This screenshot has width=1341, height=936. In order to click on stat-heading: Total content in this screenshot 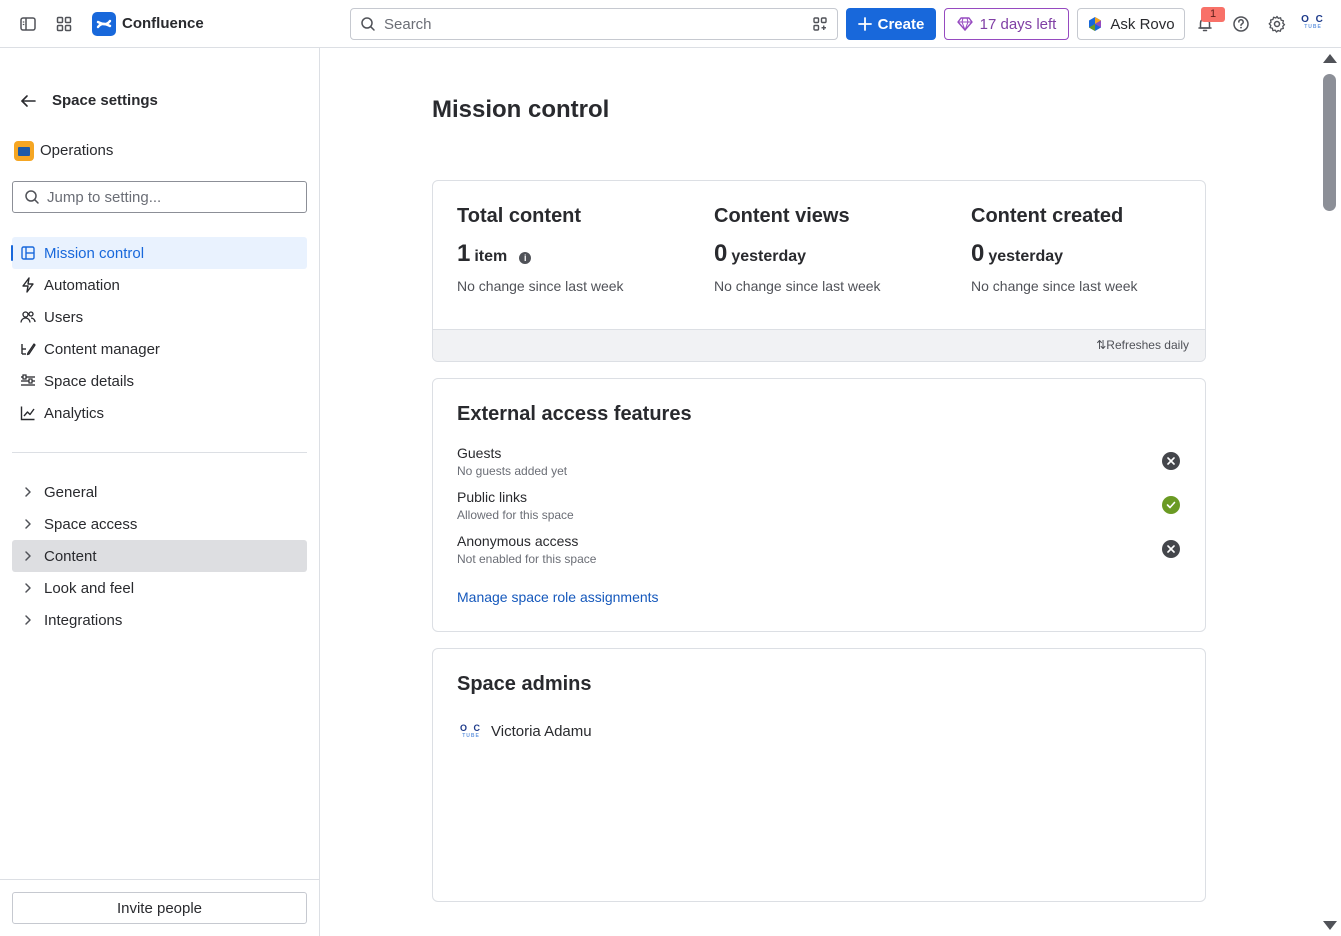, I will do `click(519, 216)`.